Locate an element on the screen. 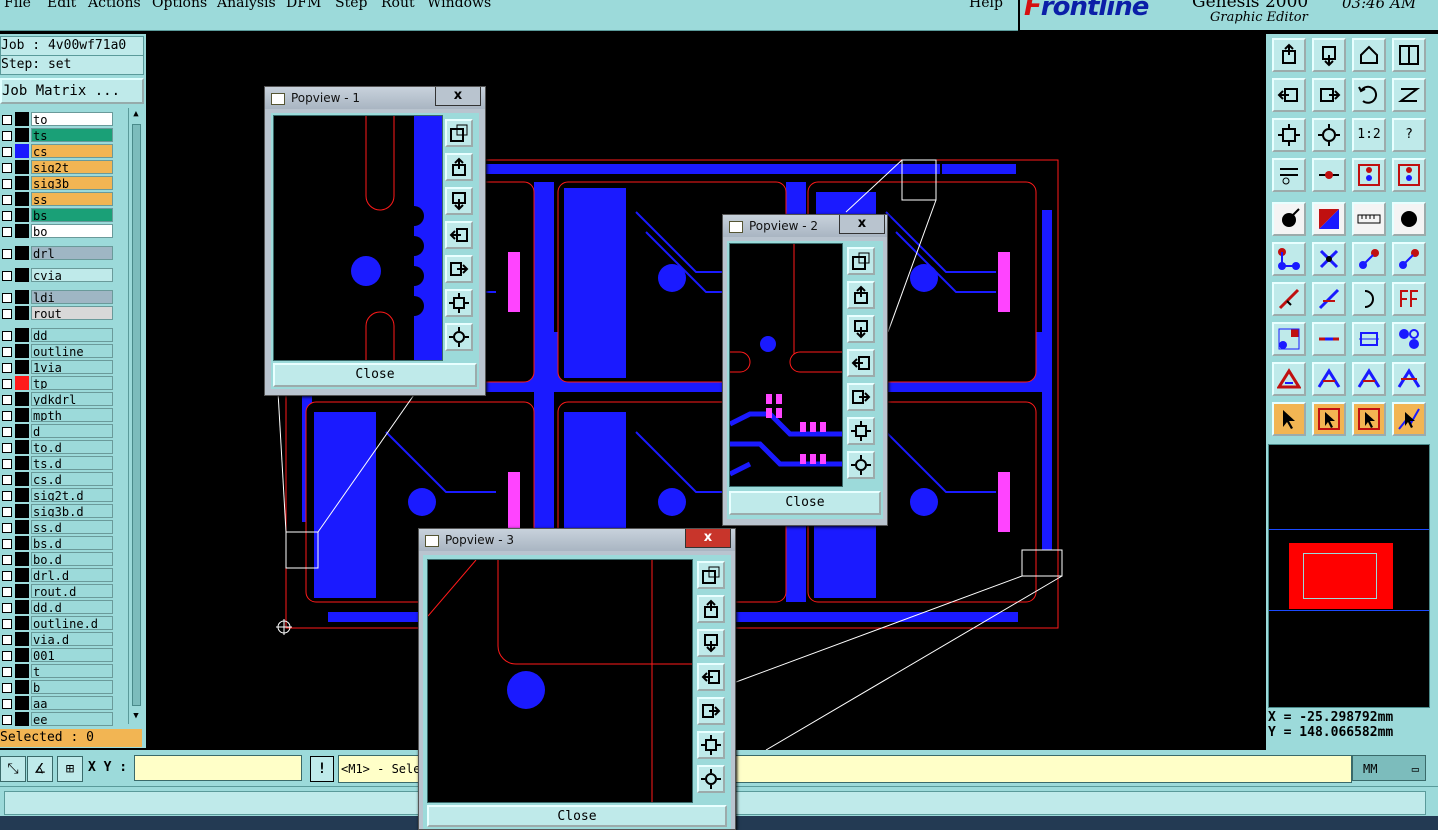  layer-row: ⟋ts.d is located at coordinates (58, 463).